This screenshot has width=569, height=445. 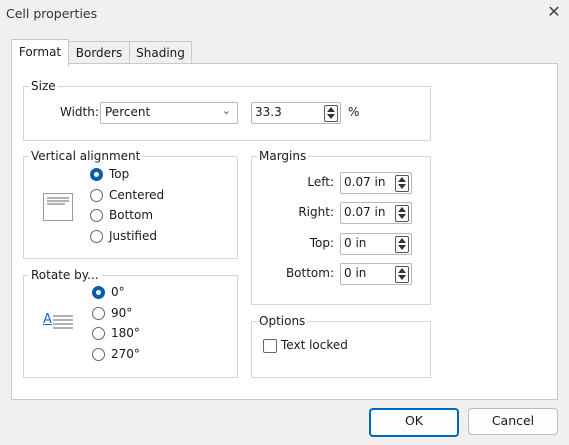 What do you see at coordinates (96, 195) in the screenshot?
I see `valign-centered-radio` at bounding box center [96, 195].